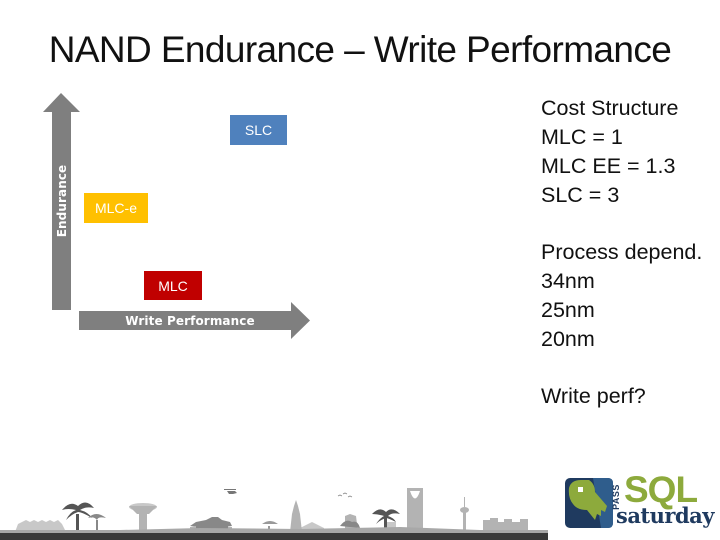  I want to click on birds-icon, so click(345, 495).